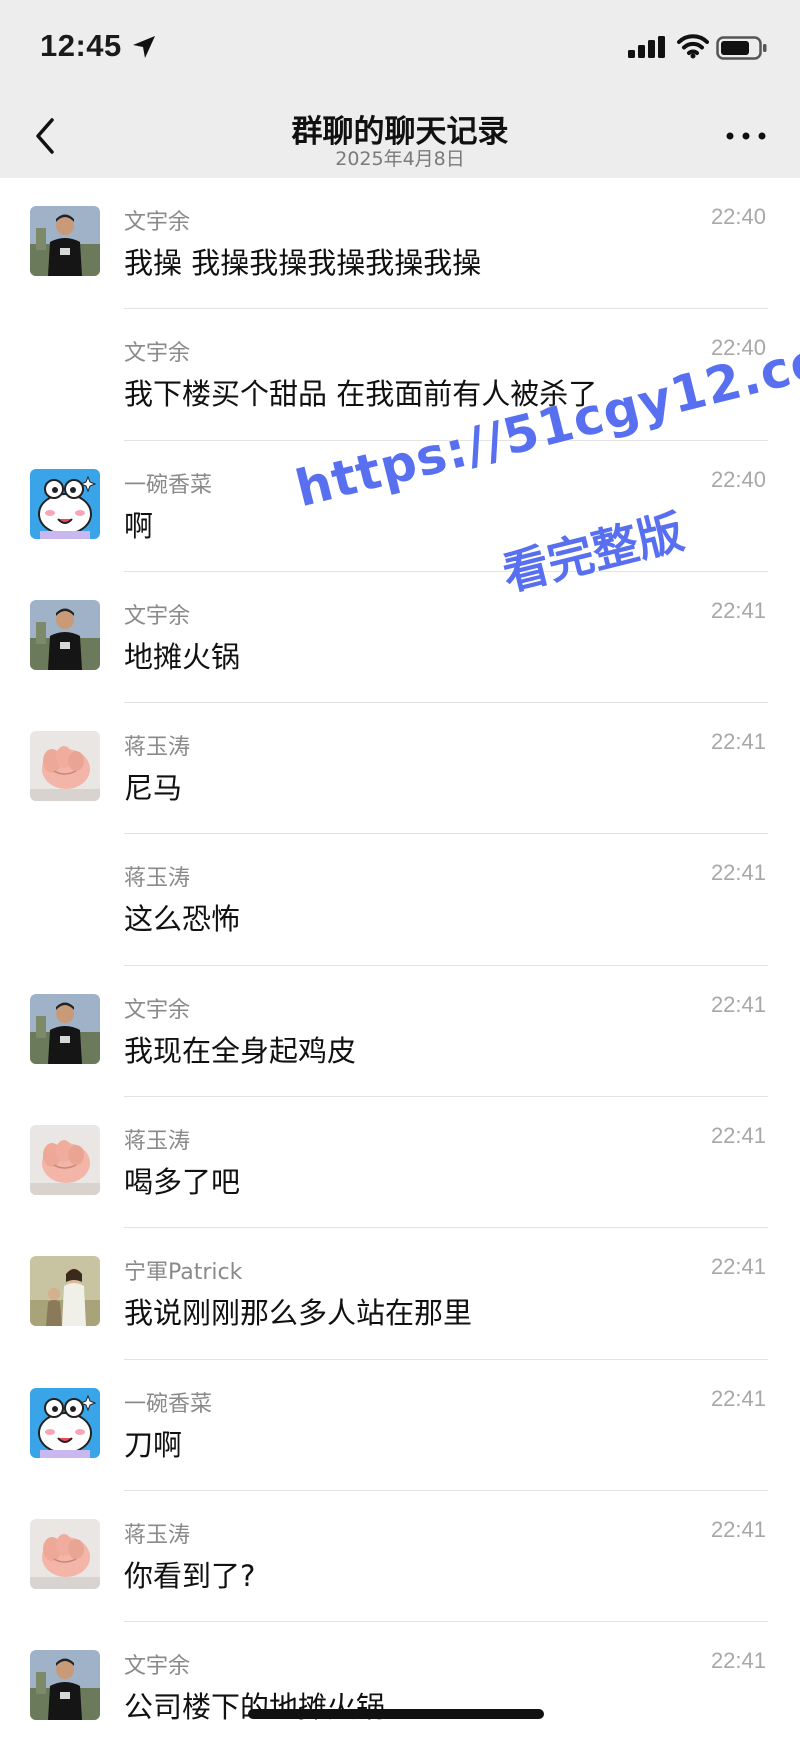  What do you see at coordinates (298, 1313) in the screenshot?
I see `message-text: 我说刚刚那么多人站在那里` at bounding box center [298, 1313].